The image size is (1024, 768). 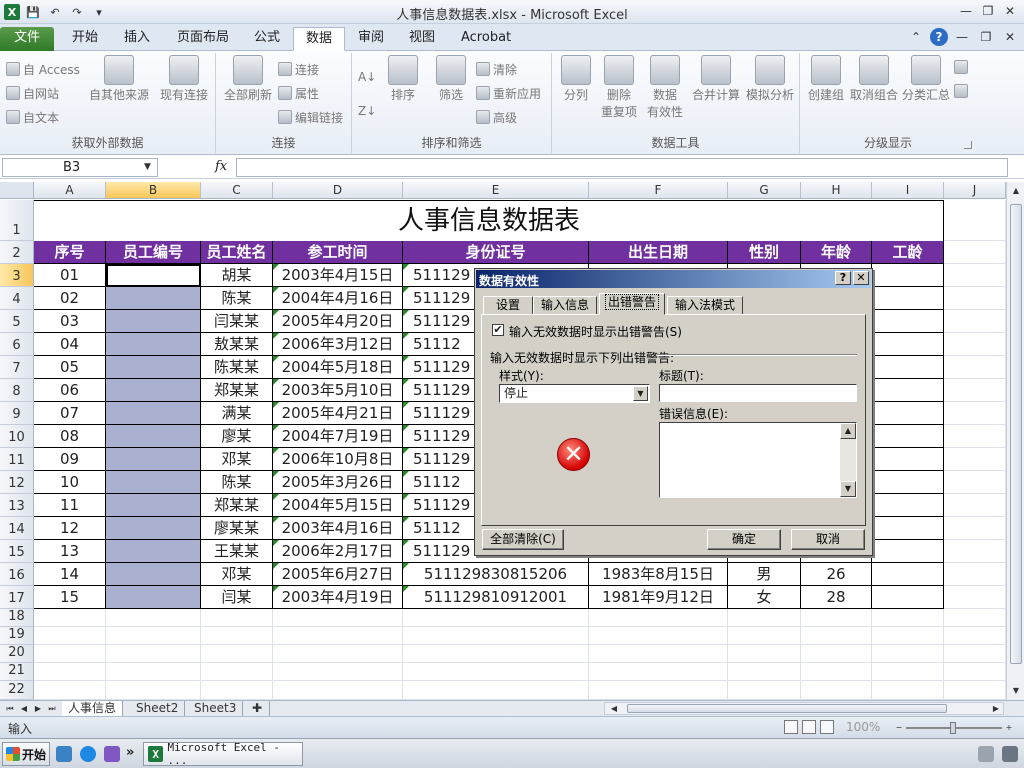 I want to click on tab-file: 文件, so click(x=27, y=39).